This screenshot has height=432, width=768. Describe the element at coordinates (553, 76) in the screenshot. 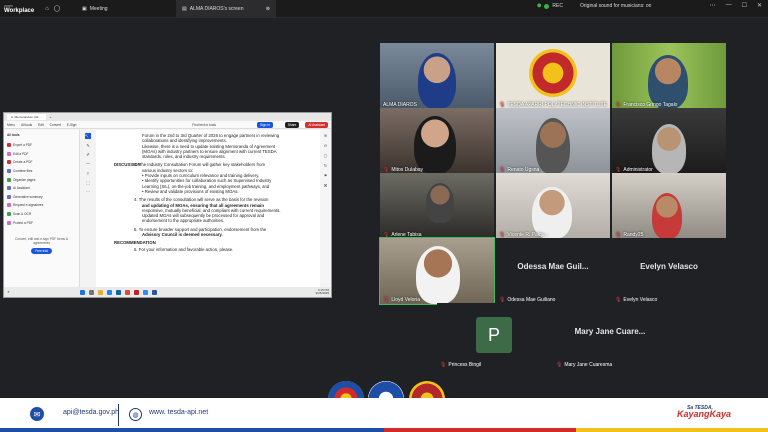

I see `video-tile: 🎙 TESDA APARRI POLYTECHNIC INSTITUTE` at that location.